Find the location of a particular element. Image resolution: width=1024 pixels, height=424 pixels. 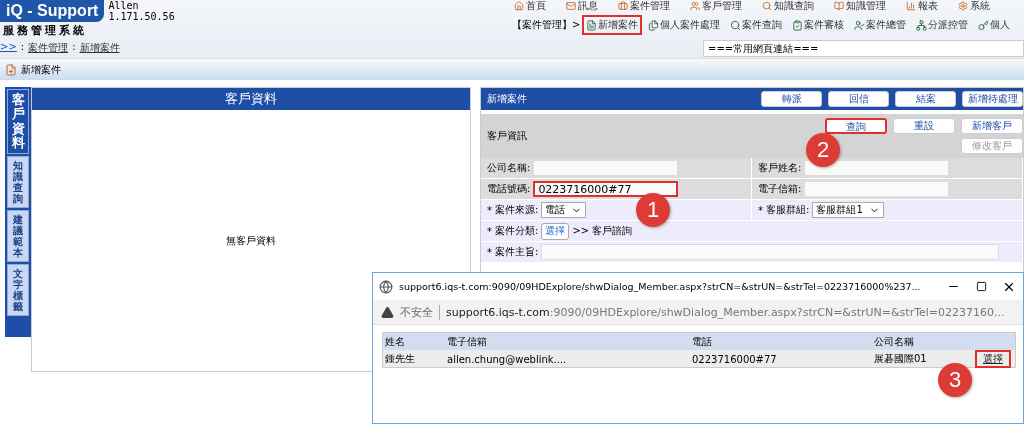

nav-item: 知識查詢 is located at coordinates (788, 6).